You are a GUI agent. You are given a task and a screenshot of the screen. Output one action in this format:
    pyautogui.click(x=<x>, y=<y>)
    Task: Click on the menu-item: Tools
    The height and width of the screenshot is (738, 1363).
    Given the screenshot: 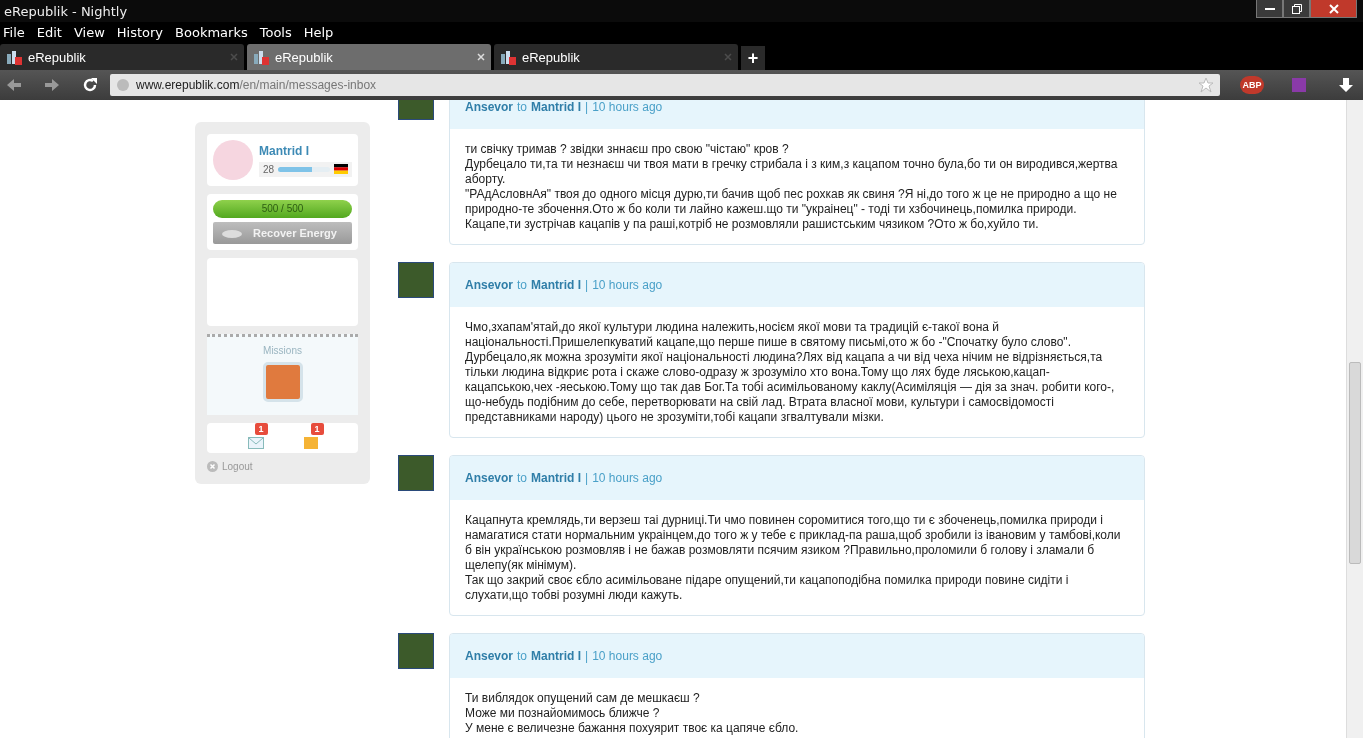 What is the action you would take?
    pyautogui.click(x=275, y=32)
    